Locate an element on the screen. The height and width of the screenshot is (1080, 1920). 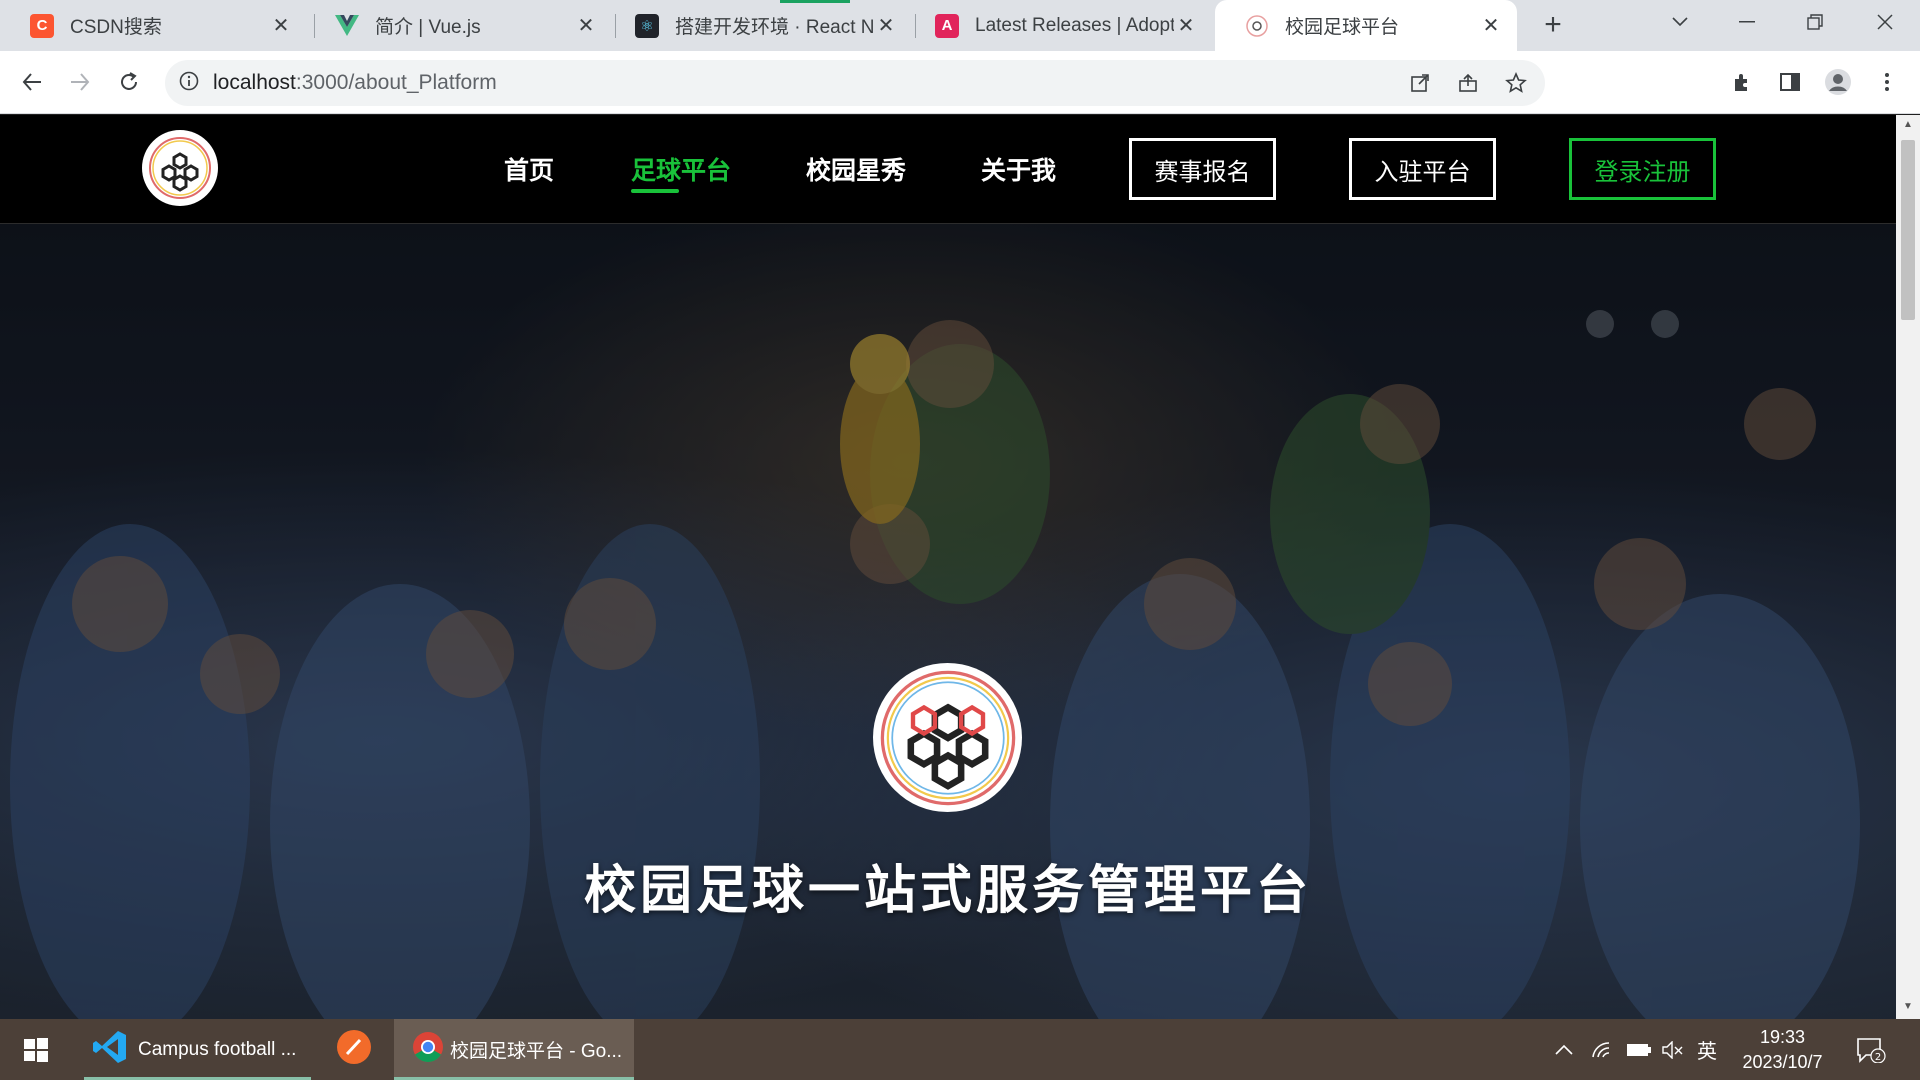
nav-campus-stars: 校园星秀 is located at coordinates (856, 169).